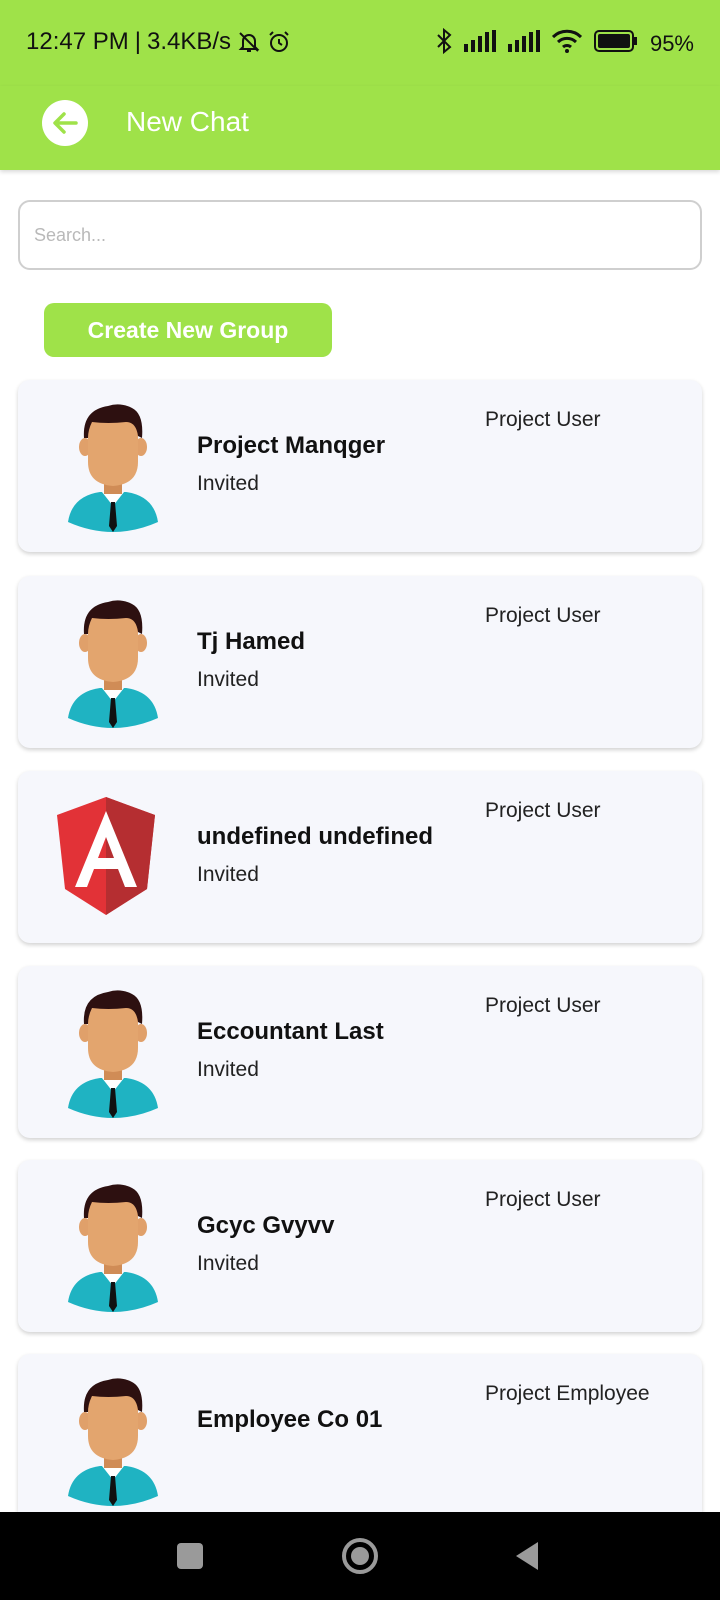  I want to click on contact-card: Tj Hamed Invited Project User, so click(360, 662).